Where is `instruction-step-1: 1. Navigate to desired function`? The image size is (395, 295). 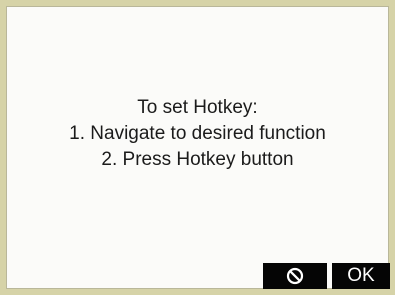
instruction-step-1: 1. Navigate to desired function is located at coordinates (197, 133).